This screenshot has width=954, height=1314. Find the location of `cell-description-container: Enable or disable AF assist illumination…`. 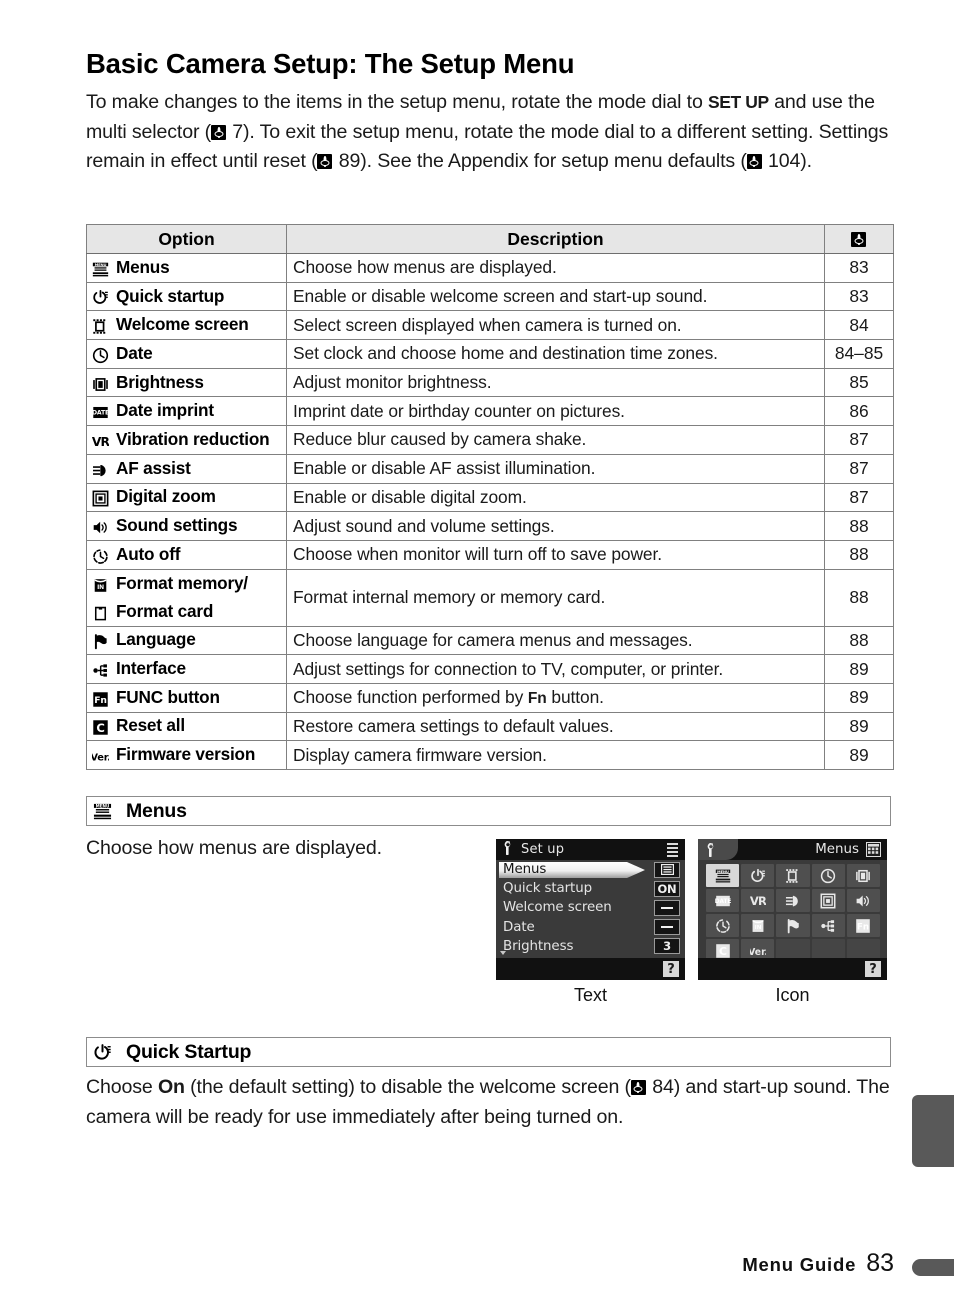

cell-description-container: Enable or disable AF assist illumination… is located at coordinates (555, 468).